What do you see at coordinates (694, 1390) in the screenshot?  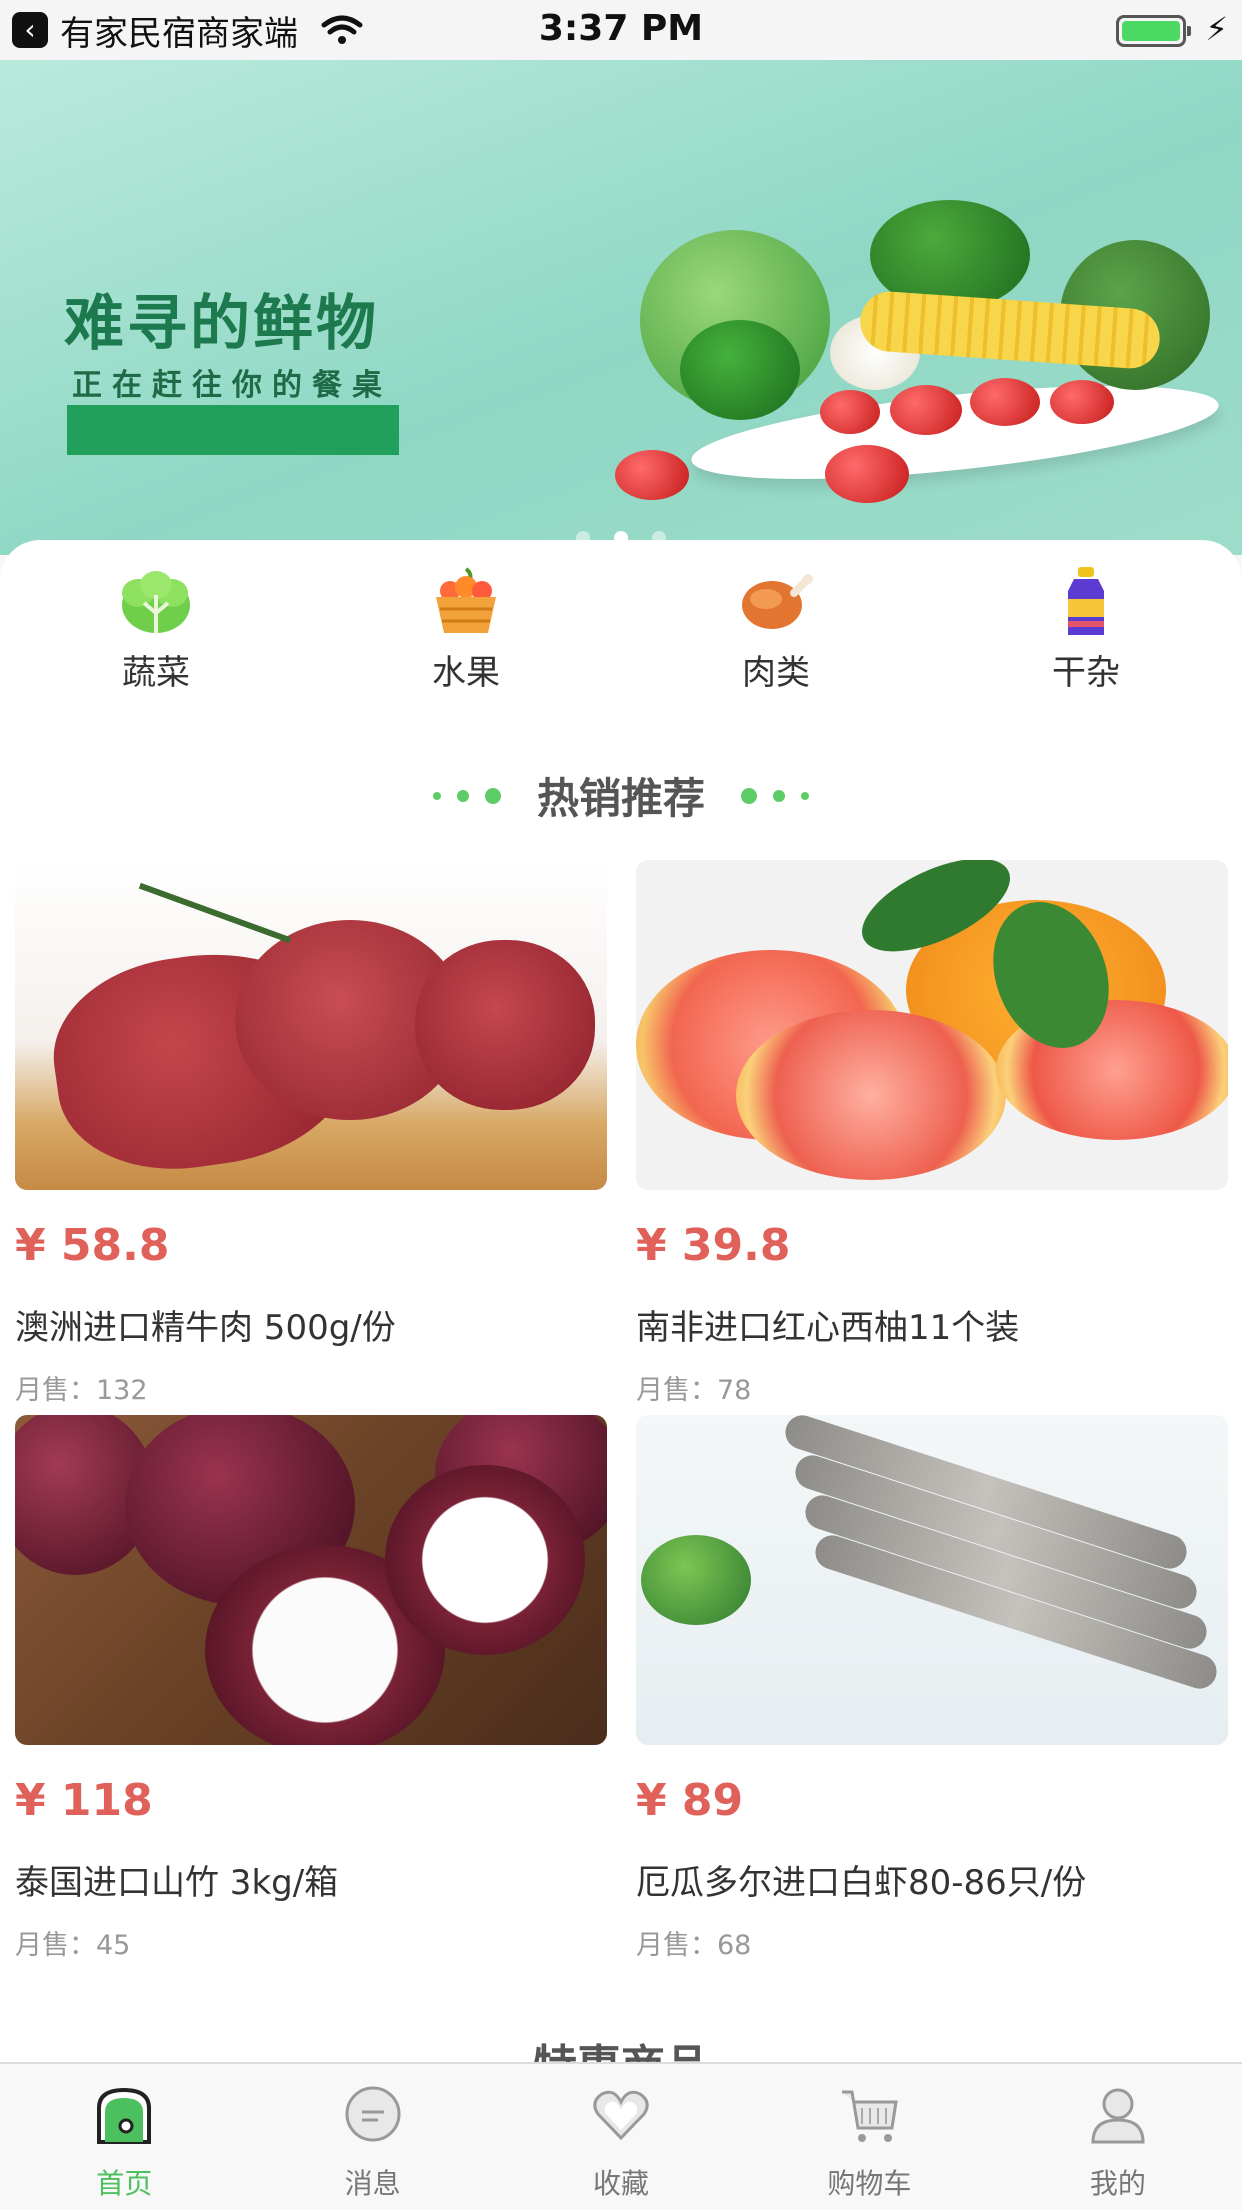 I see `product-sales: 月售：78` at bounding box center [694, 1390].